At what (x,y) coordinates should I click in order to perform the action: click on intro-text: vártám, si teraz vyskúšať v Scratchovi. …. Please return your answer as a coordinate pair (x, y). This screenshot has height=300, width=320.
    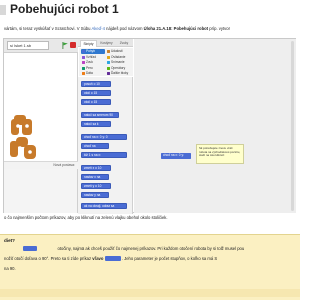
    Looking at the image, I should click on (152, 29).